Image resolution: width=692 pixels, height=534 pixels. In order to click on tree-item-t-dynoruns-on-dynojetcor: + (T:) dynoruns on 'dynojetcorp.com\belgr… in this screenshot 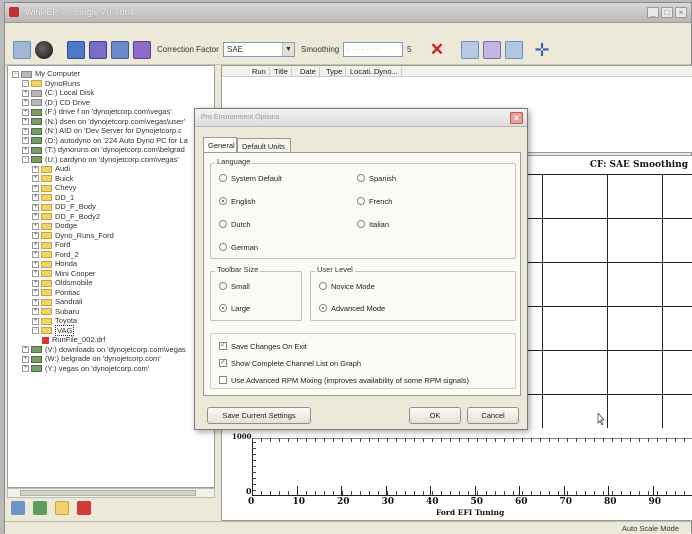, I will do `click(103, 149)`.